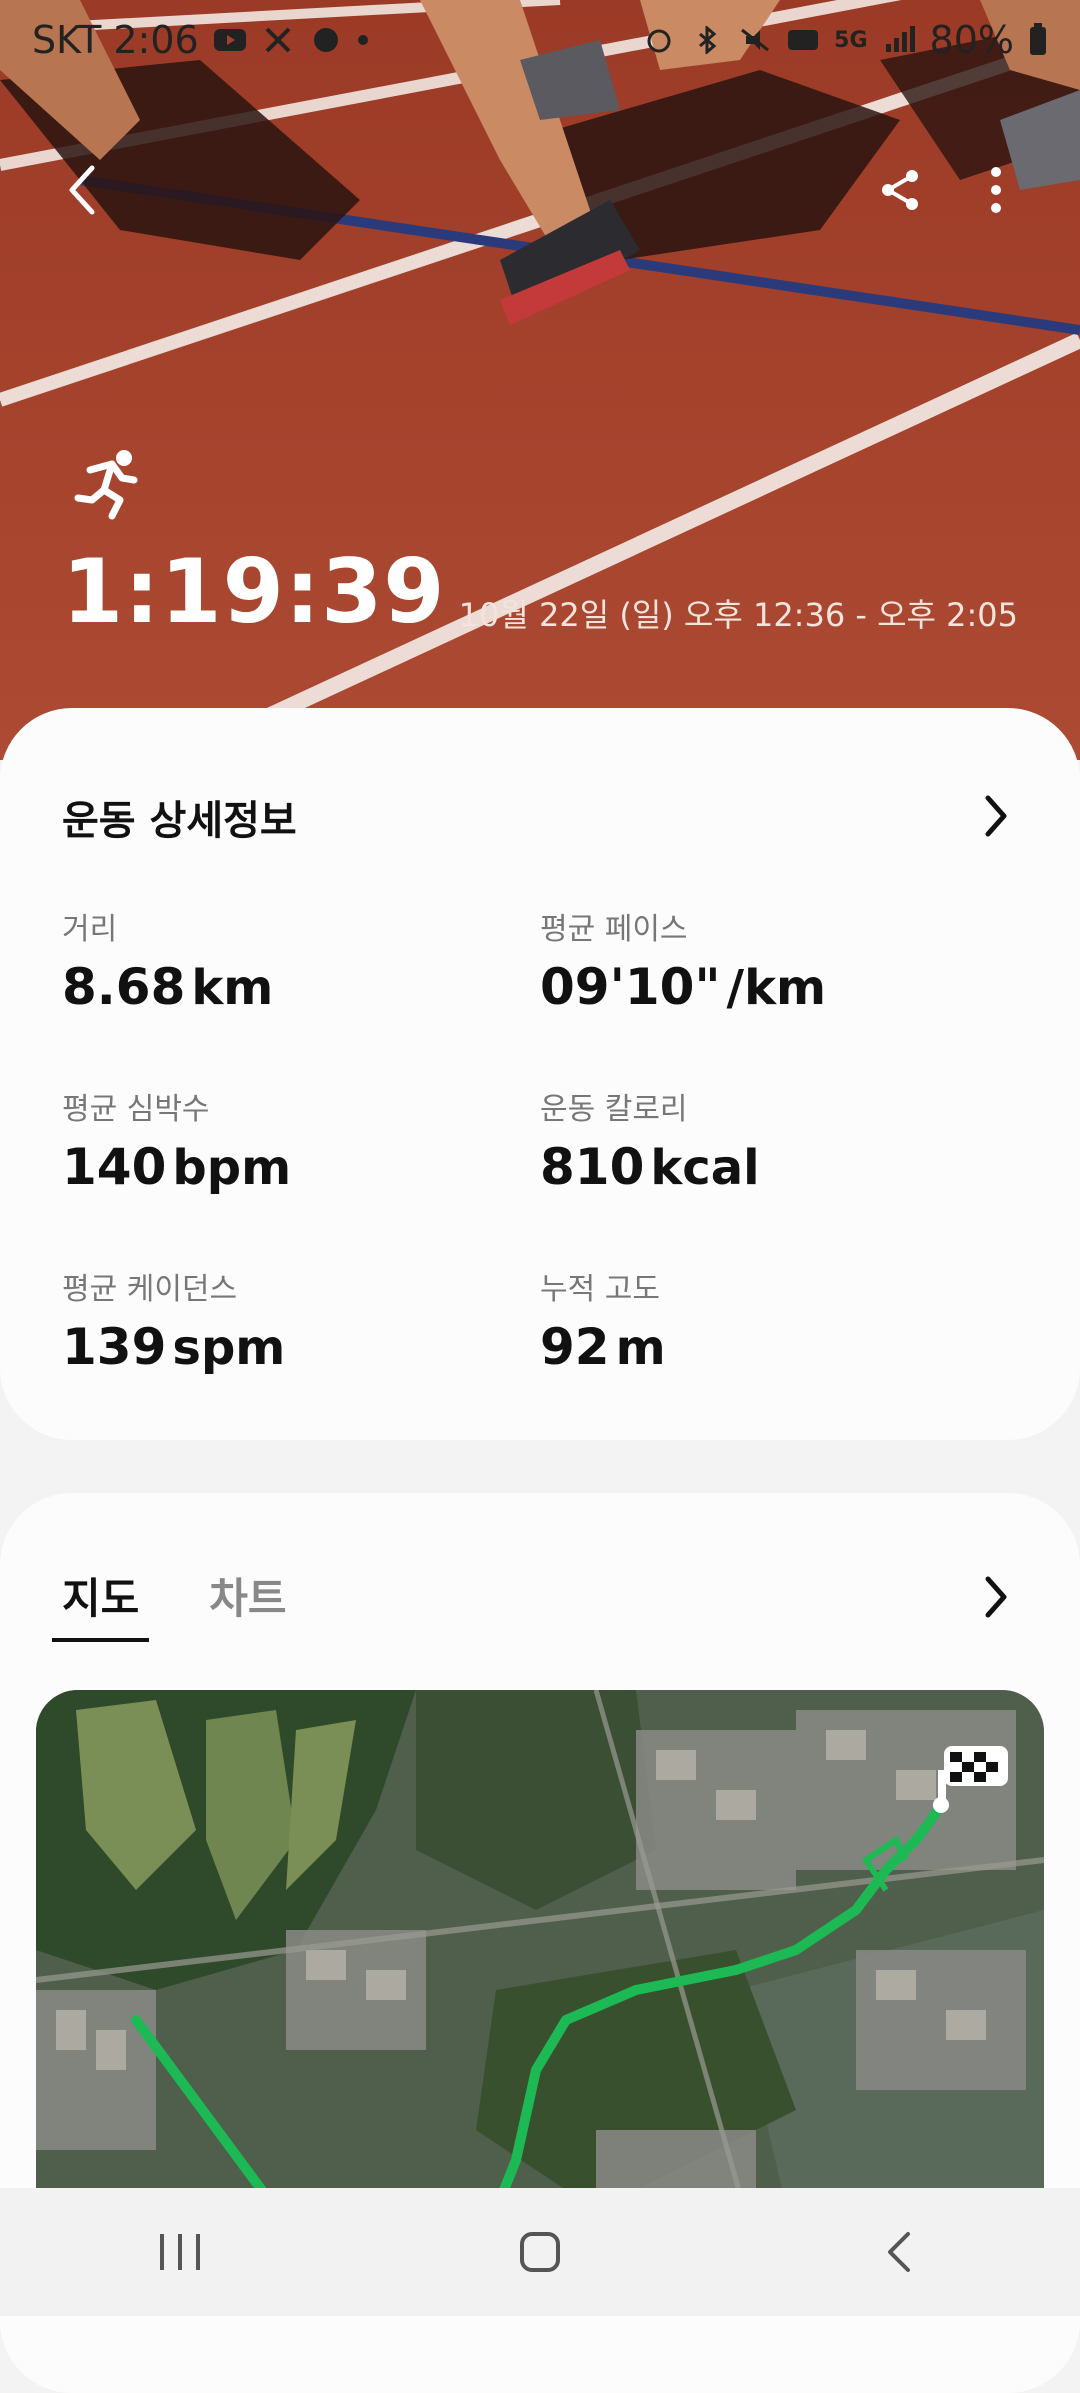 Image resolution: width=1080 pixels, height=2393 pixels. What do you see at coordinates (1038, 39) in the screenshot?
I see `battery-icon` at bounding box center [1038, 39].